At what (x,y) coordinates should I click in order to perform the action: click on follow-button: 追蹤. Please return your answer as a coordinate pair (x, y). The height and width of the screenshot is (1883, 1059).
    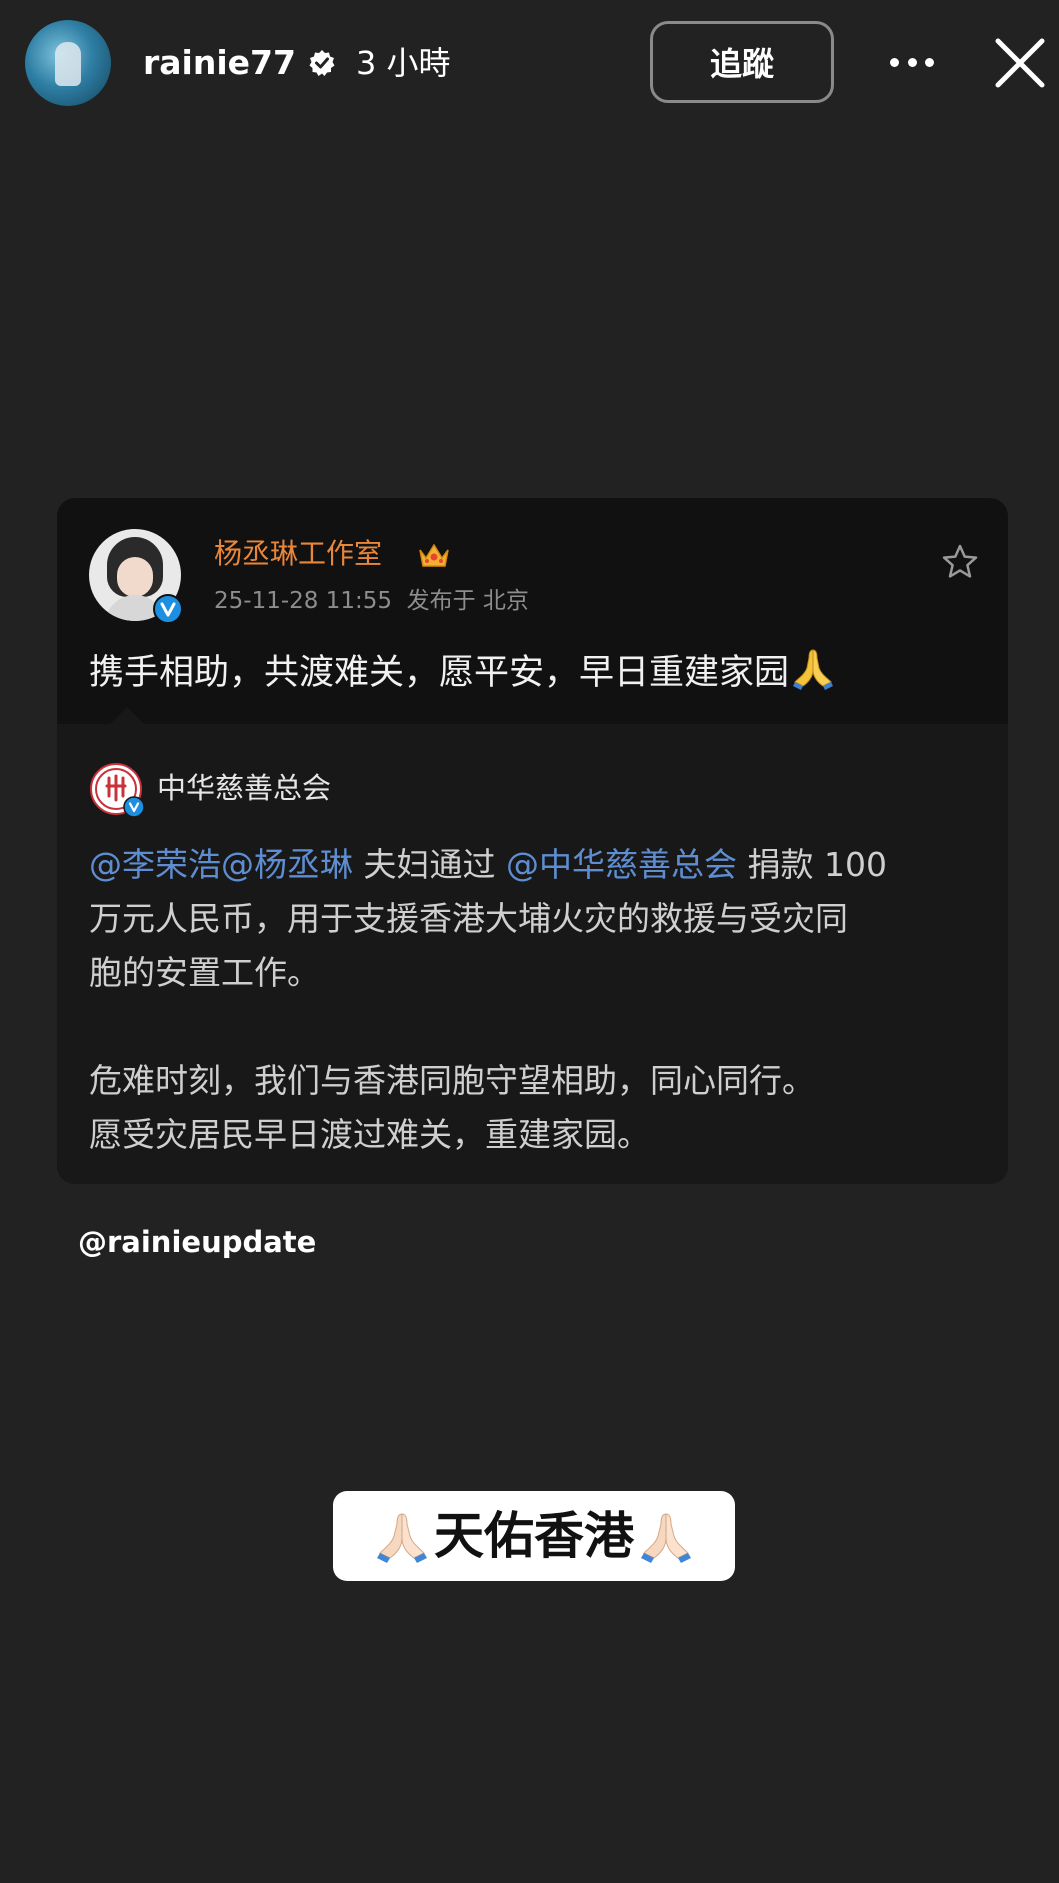
    Looking at the image, I should click on (742, 62).